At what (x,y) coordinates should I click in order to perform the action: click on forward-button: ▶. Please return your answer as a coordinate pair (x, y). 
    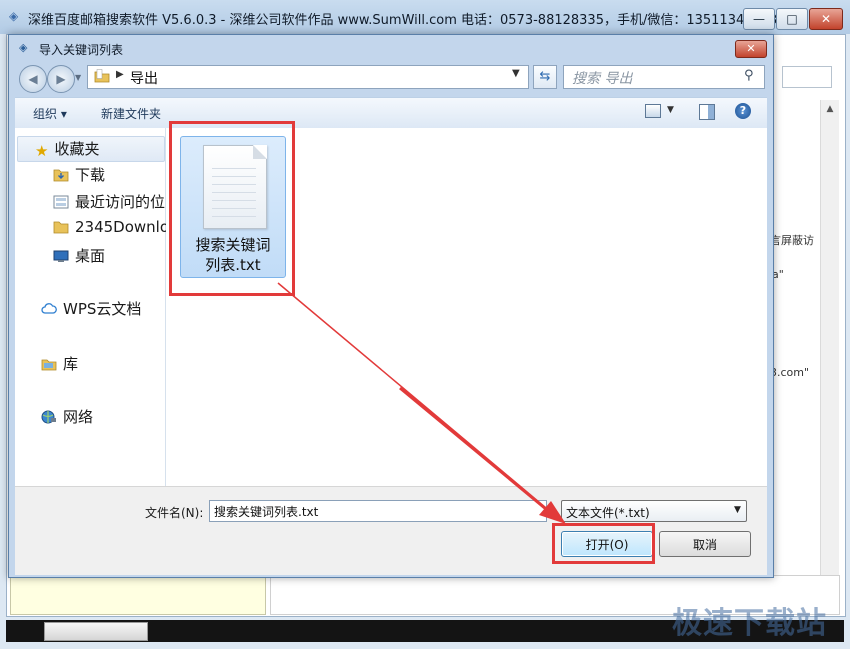
    Looking at the image, I should click on (61, 79).